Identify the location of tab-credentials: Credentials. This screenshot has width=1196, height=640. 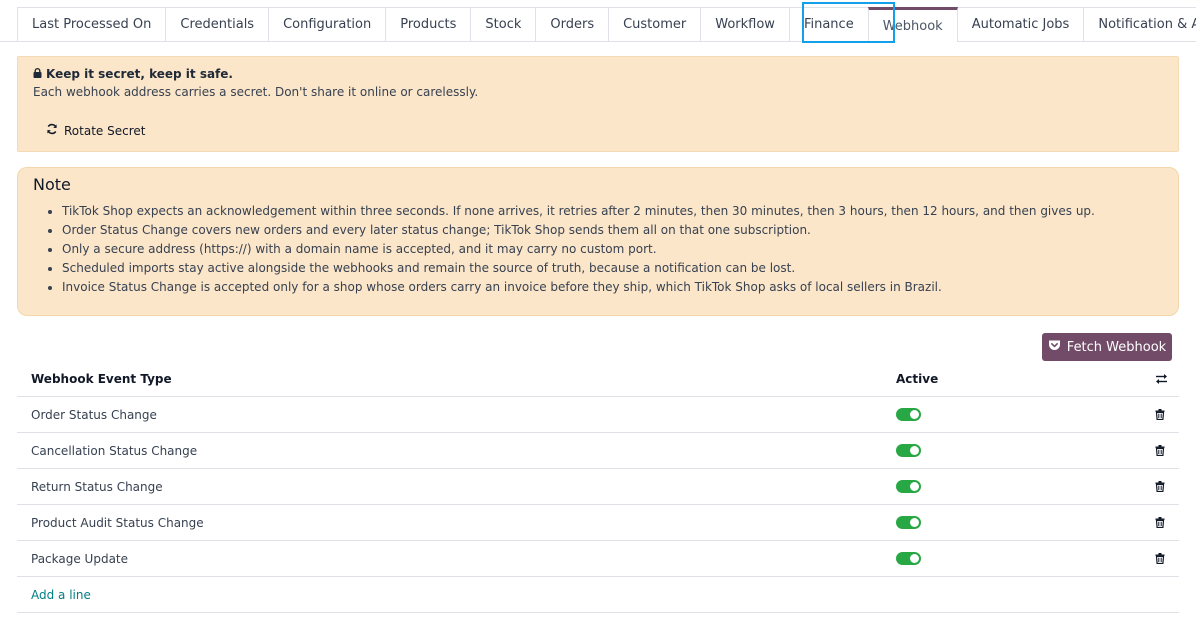
(217, 24).